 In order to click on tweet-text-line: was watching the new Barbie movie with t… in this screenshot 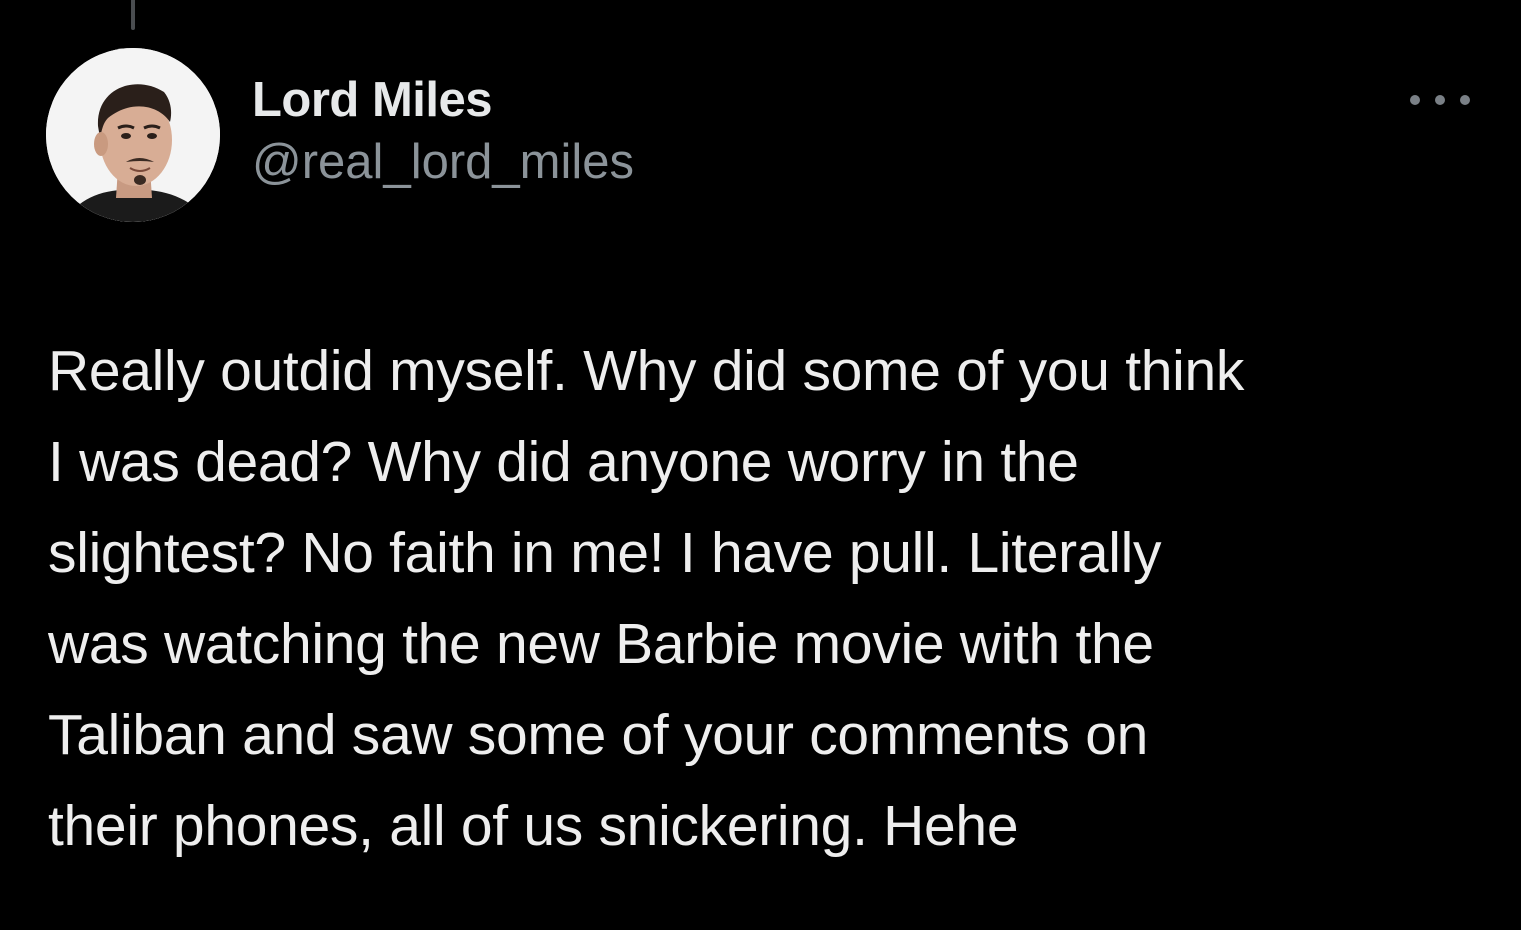, I will do `click(601, 644)`.